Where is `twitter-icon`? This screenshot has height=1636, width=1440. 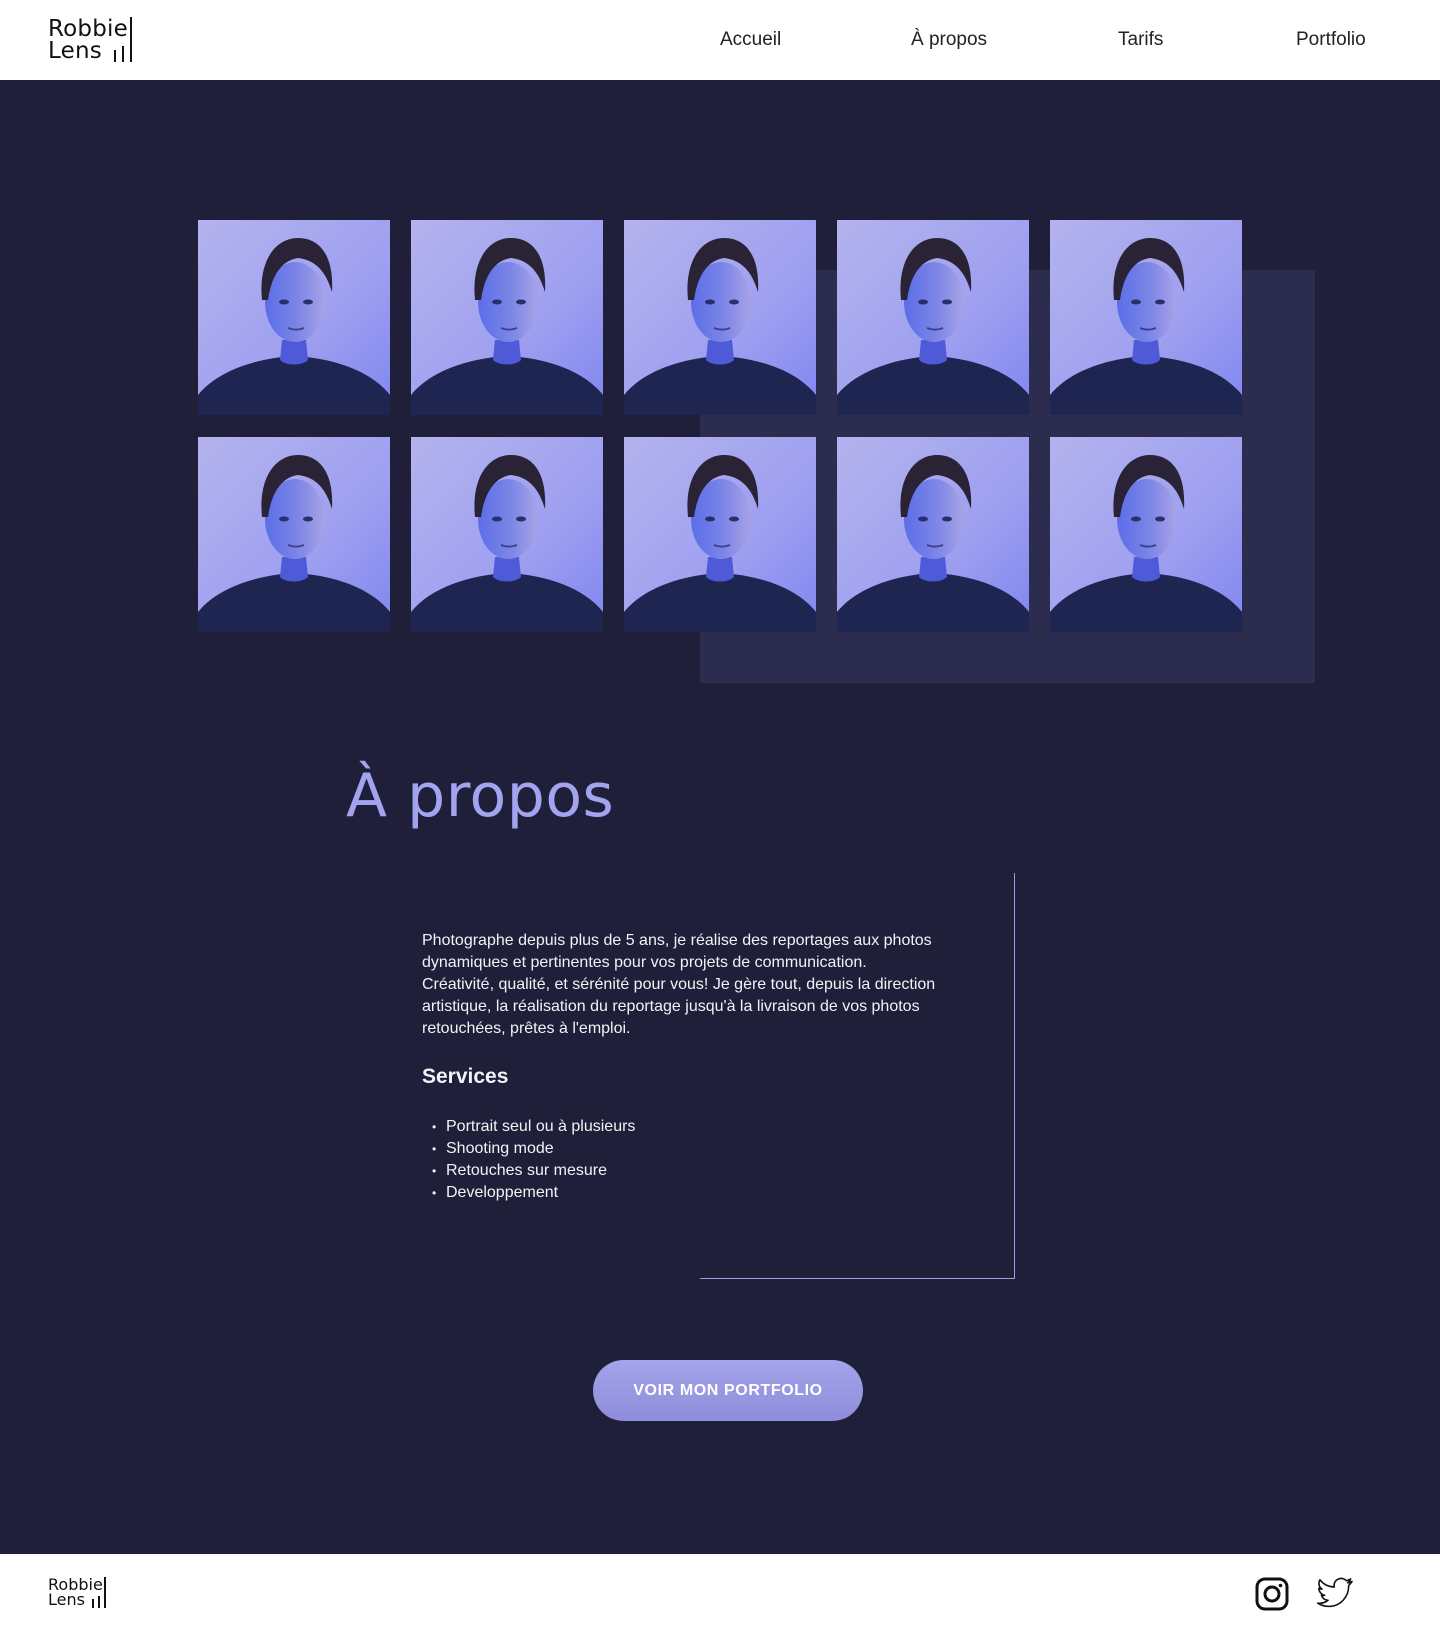 twitter-icon is located at coordinates (1334, 1594).